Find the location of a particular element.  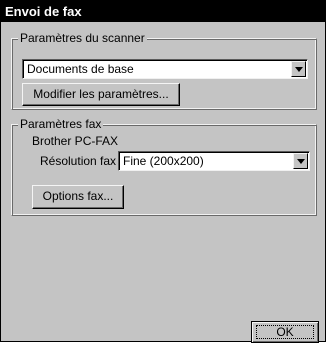

focus-rect is located at coordinates (285, 332).